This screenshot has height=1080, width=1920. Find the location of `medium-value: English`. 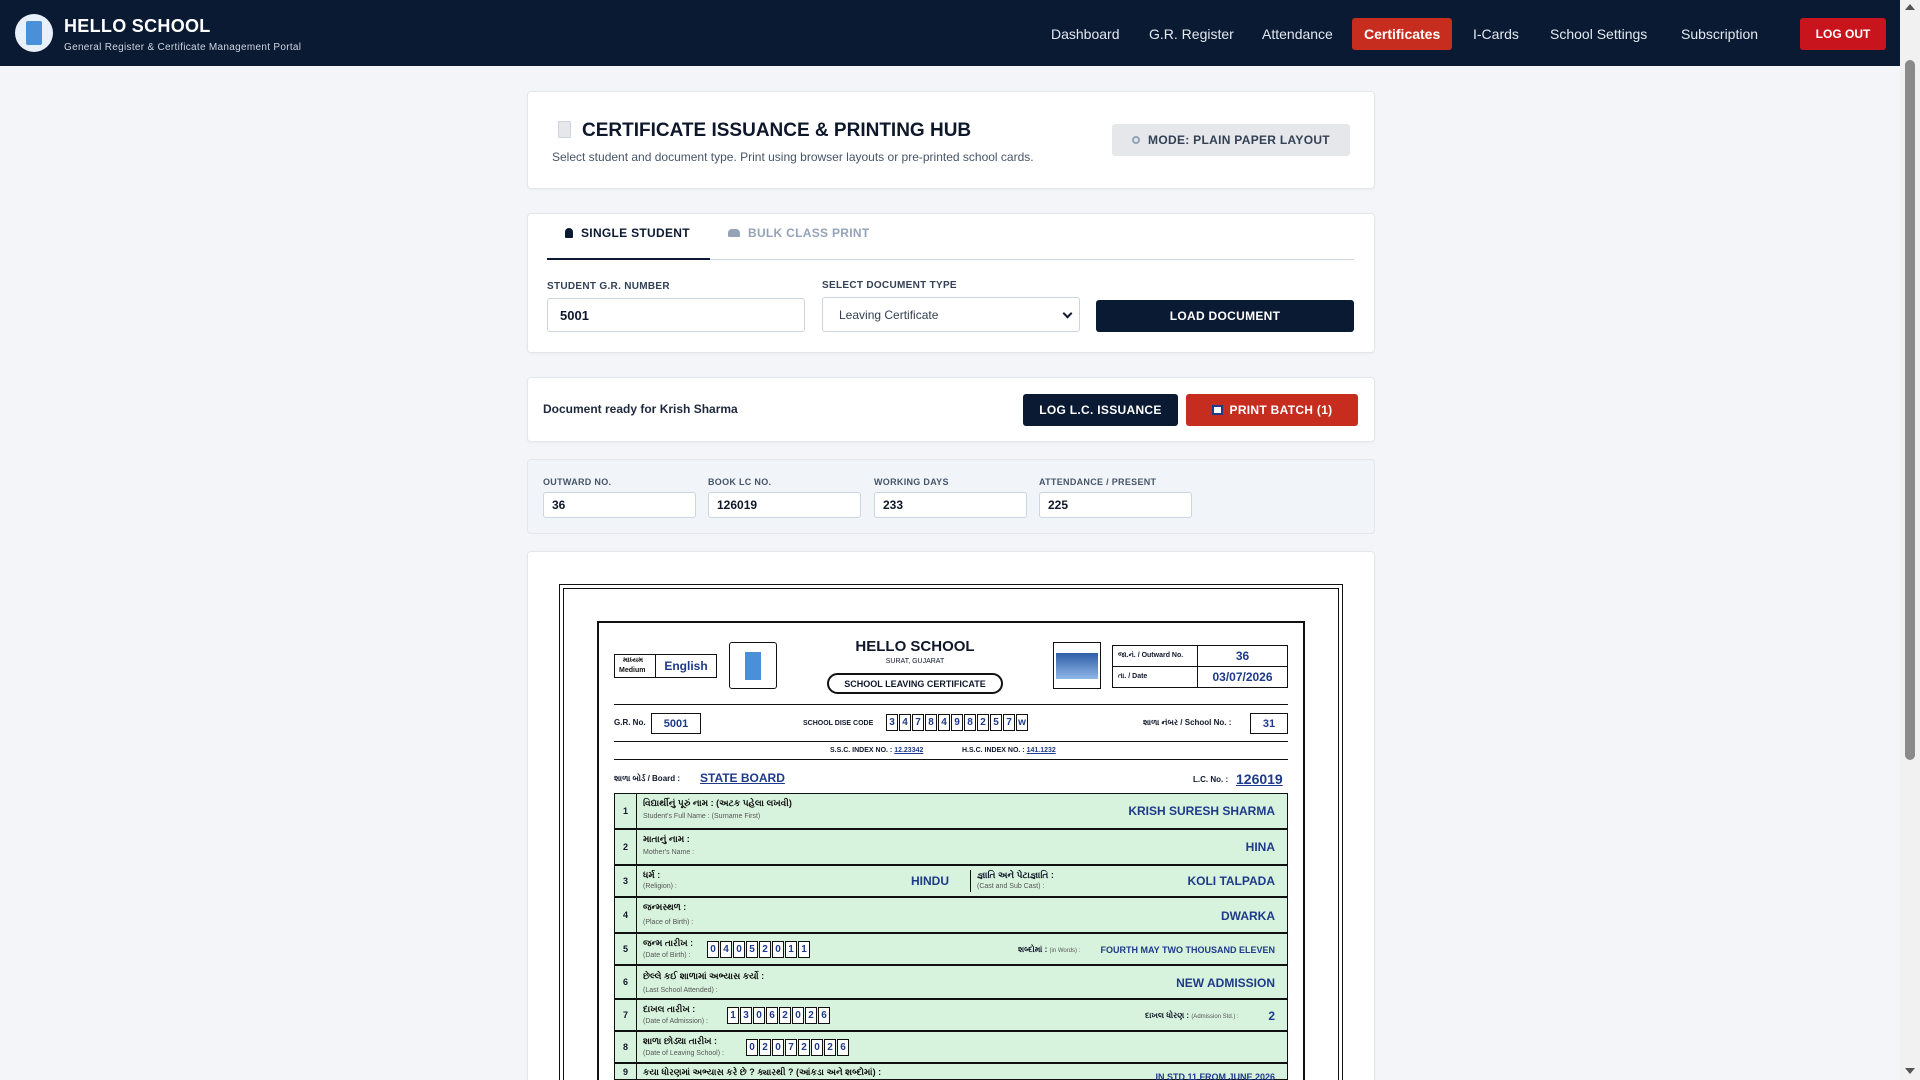

medium-value: English is located at coordinates (686, 666).